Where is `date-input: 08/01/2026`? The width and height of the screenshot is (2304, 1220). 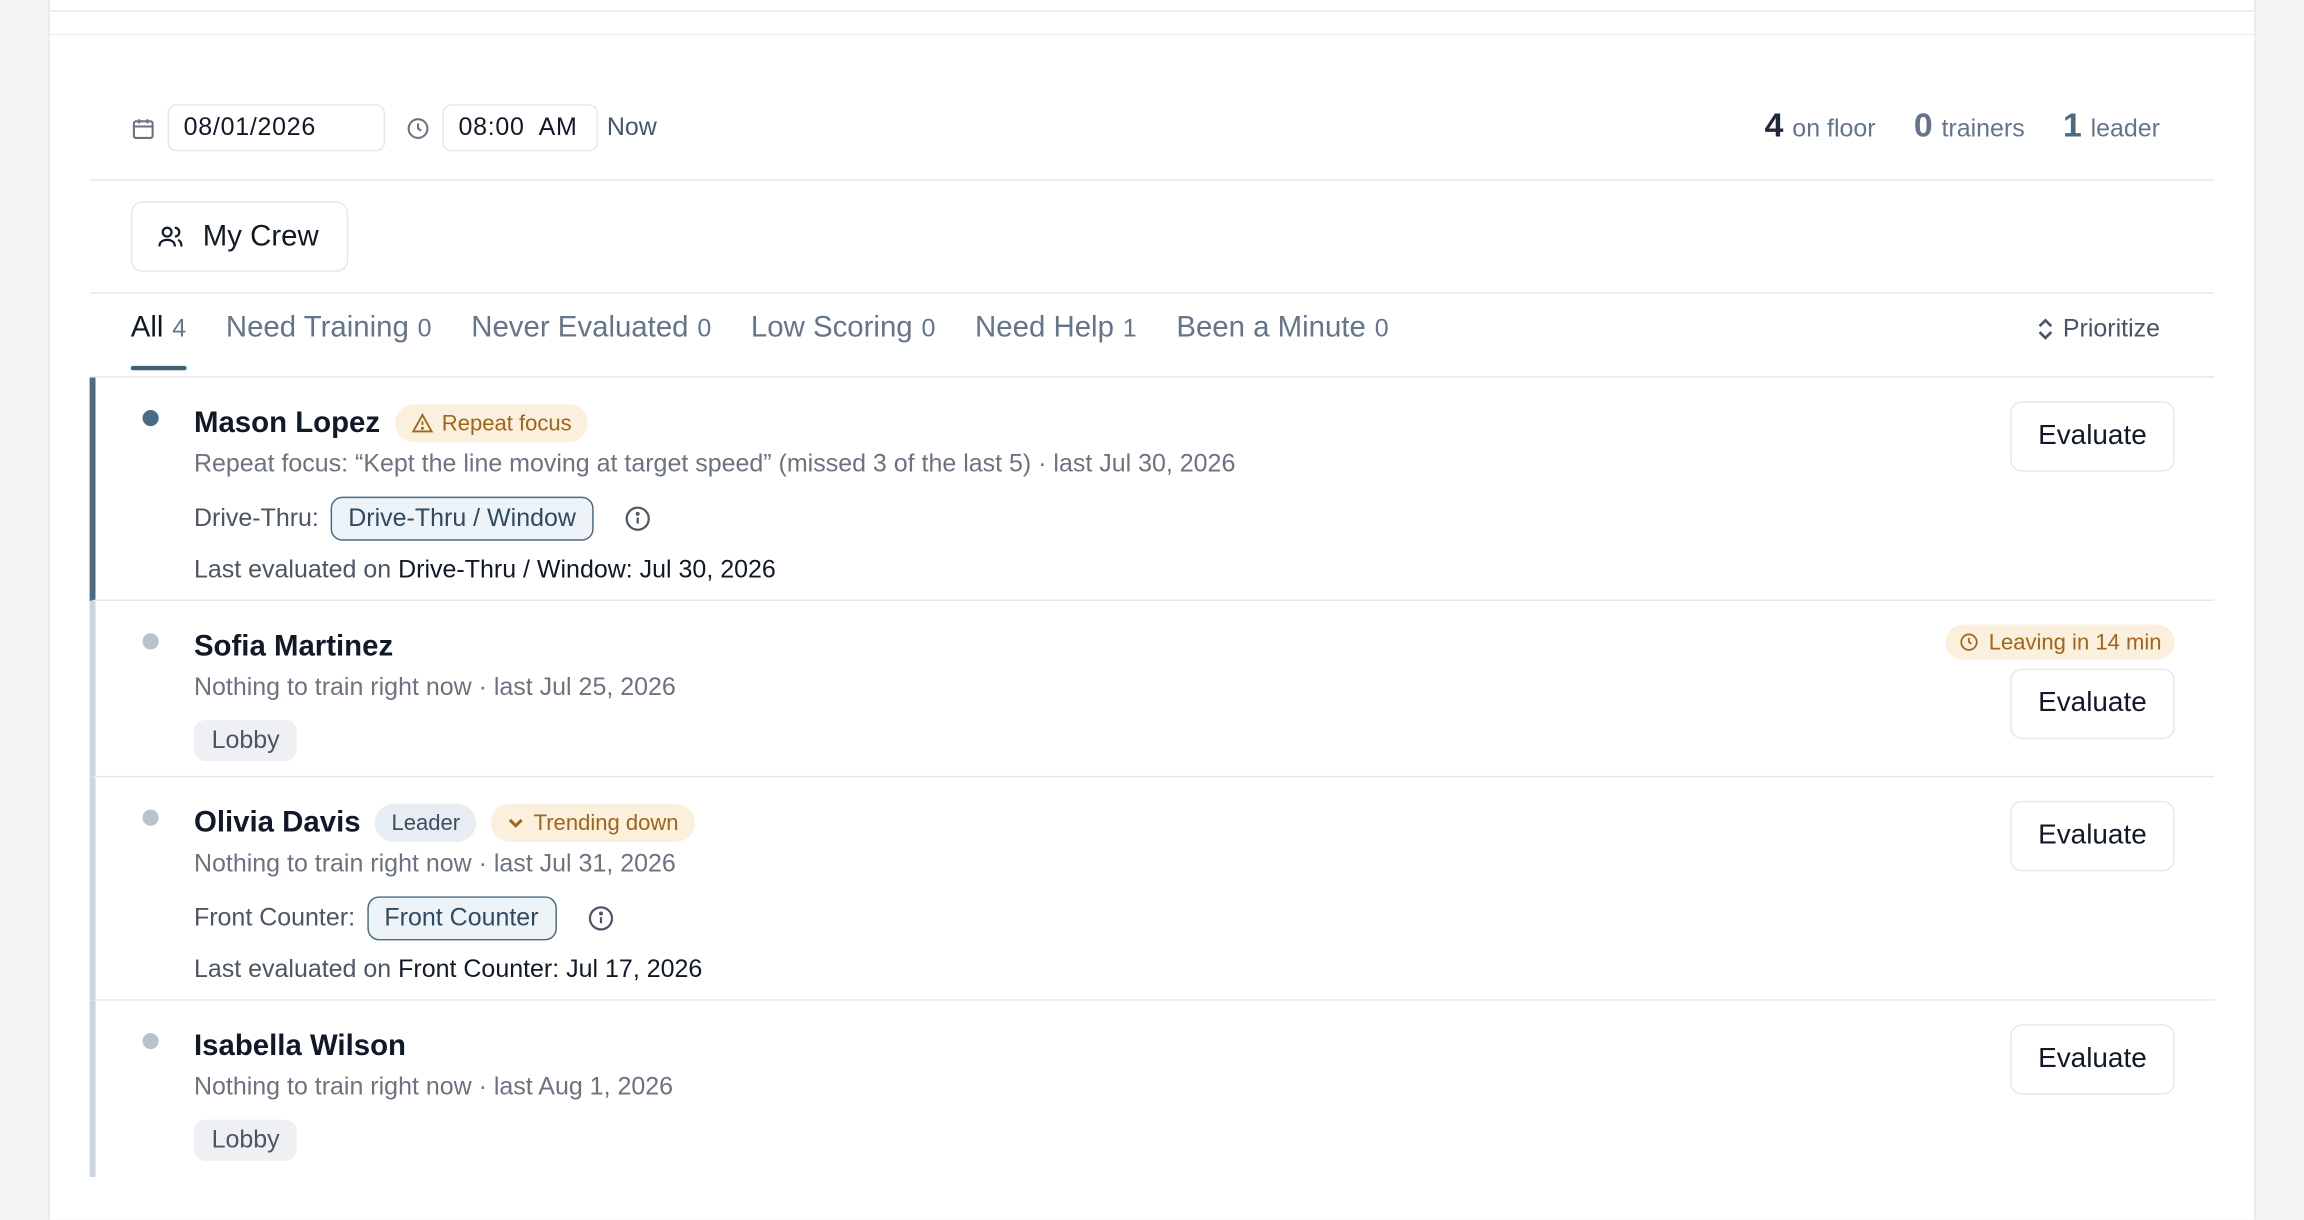 date-input: 08/01/2026 is located at coordinates (276, 128).